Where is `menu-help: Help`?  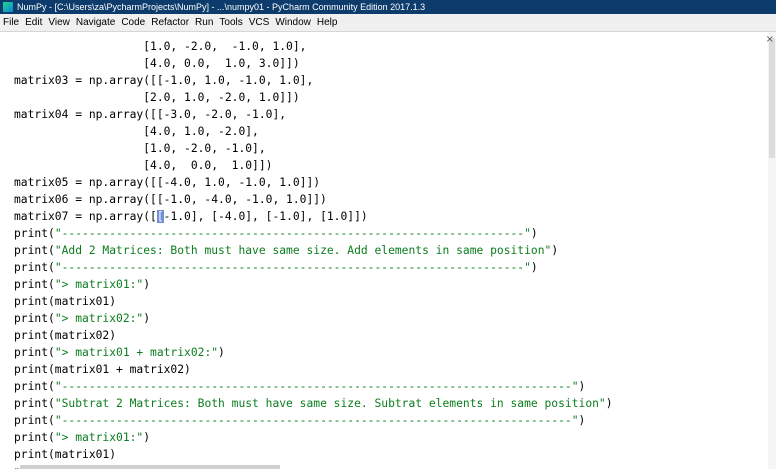 menu-help: Help is located at coordinates (327, 22).